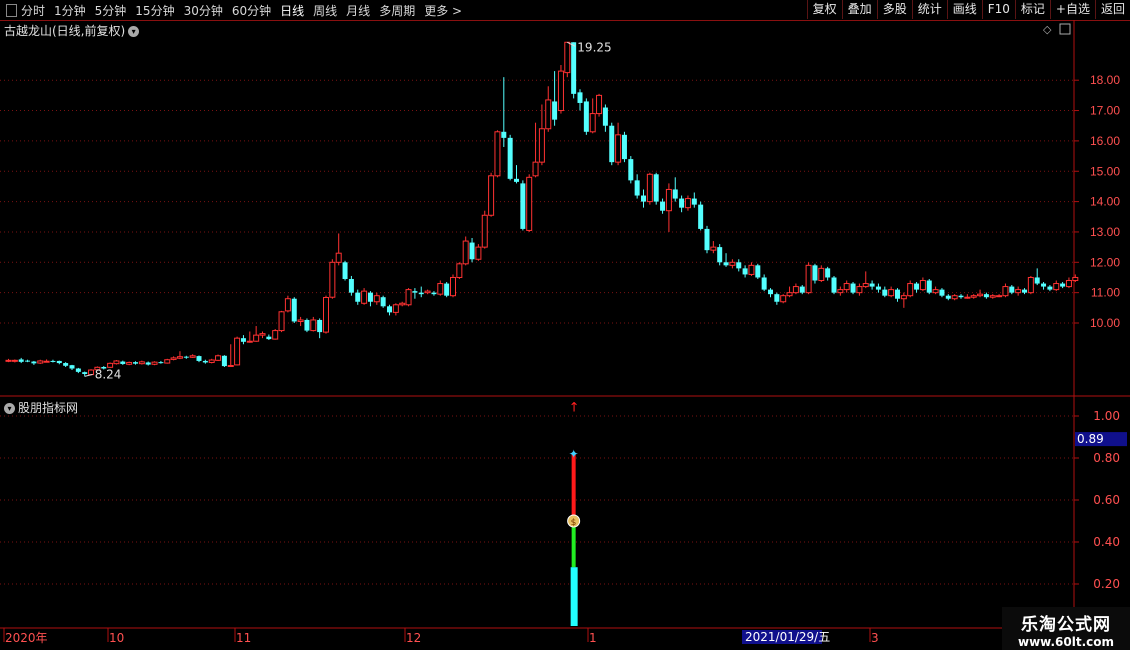 Image resolution: width=1130 pixels, height=650 pixels. What do you see at coordinates (574, 408) in the screenshot?
I see `up-arrow-icon: ↑` at bounding box center [574, 408].